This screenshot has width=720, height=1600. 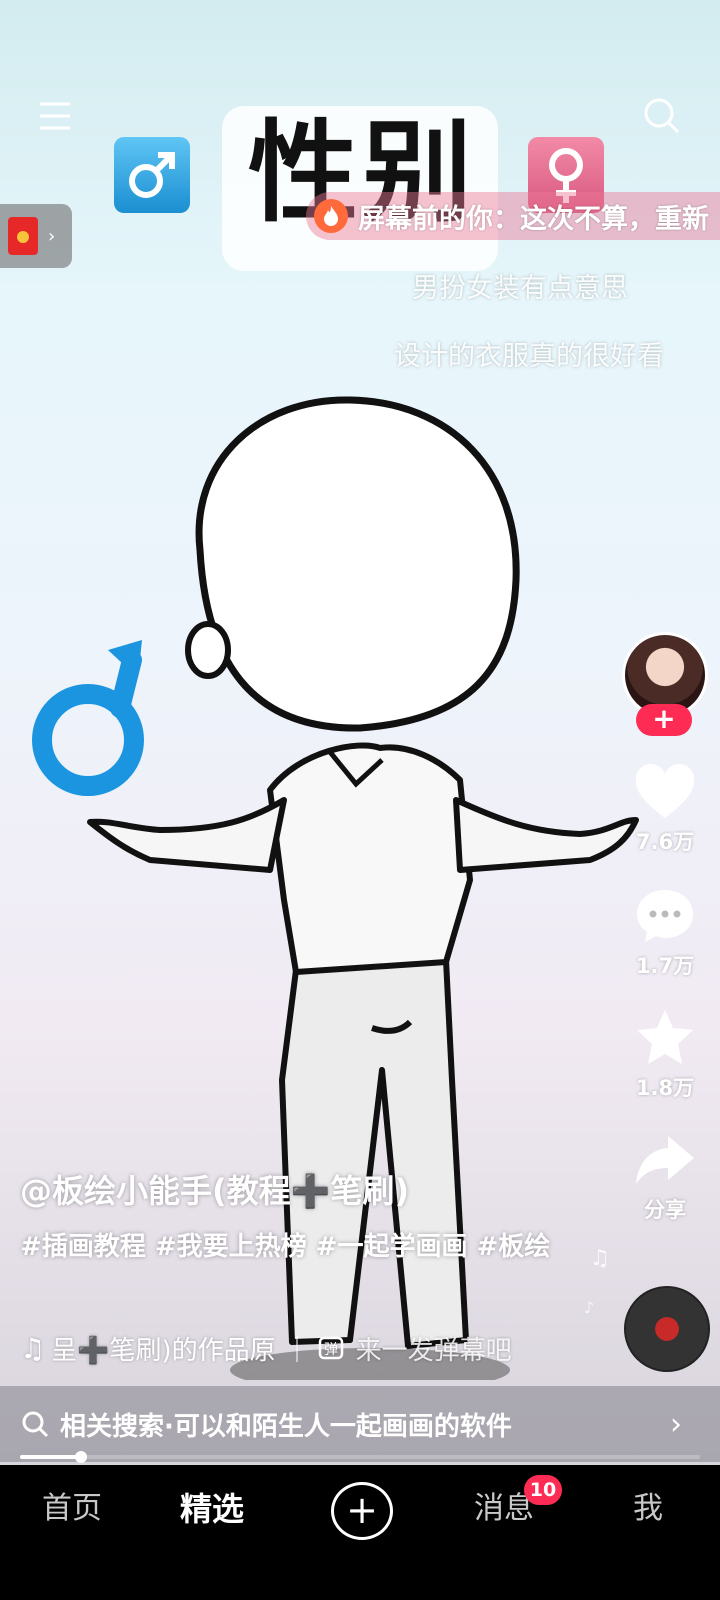 What do you see at coordinates (665, 1210) in the screenshot?
I see `share-label: 分享` at bounding box center [665, 1210].